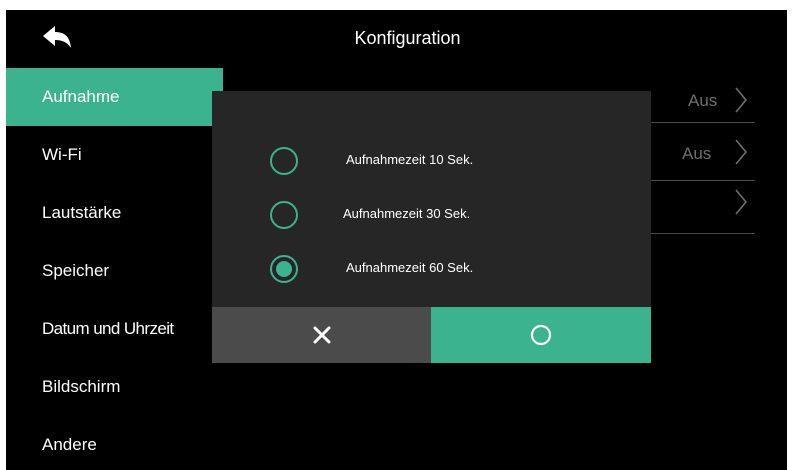 Image resolution: width=793 pixels, height=470 pixels. Describe the element at coordinates (114, 155) in the screenshot. I see `sidebar-item-wifi: Wi-Fi` at that location.